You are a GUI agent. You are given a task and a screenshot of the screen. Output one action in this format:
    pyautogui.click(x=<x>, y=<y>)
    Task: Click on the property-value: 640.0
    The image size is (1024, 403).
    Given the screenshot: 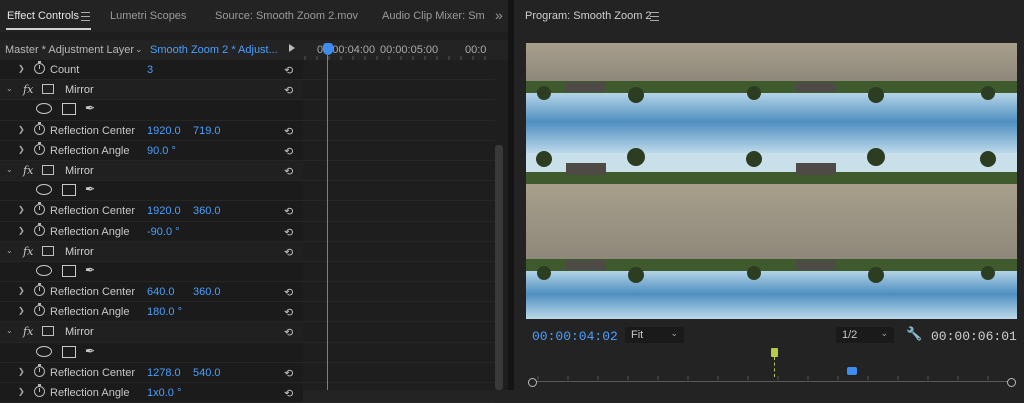 What is the action you would take?
    pyautogui.click(x=161, y=292)
    